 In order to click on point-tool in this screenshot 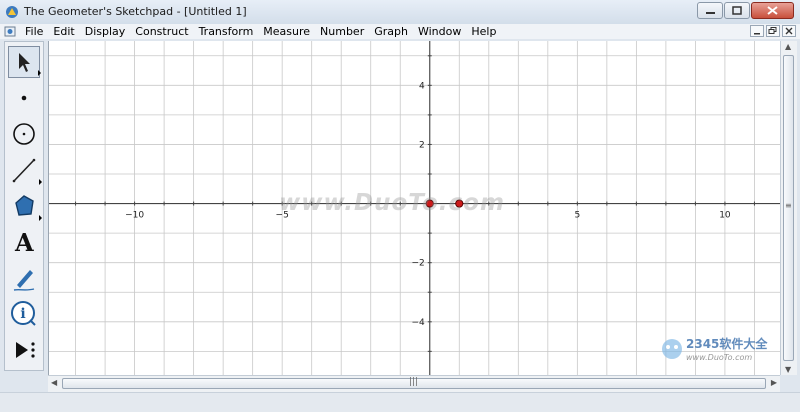, I will do `click(24, 98)`.